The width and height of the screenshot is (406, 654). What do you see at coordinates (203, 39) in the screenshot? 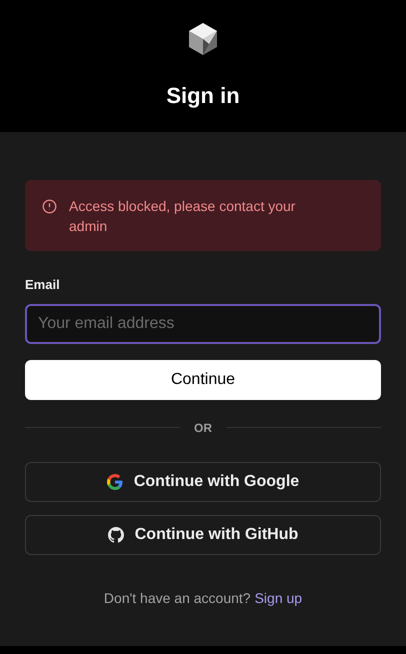
I see `cube-logo-icon` at bounding box center [203, 39].